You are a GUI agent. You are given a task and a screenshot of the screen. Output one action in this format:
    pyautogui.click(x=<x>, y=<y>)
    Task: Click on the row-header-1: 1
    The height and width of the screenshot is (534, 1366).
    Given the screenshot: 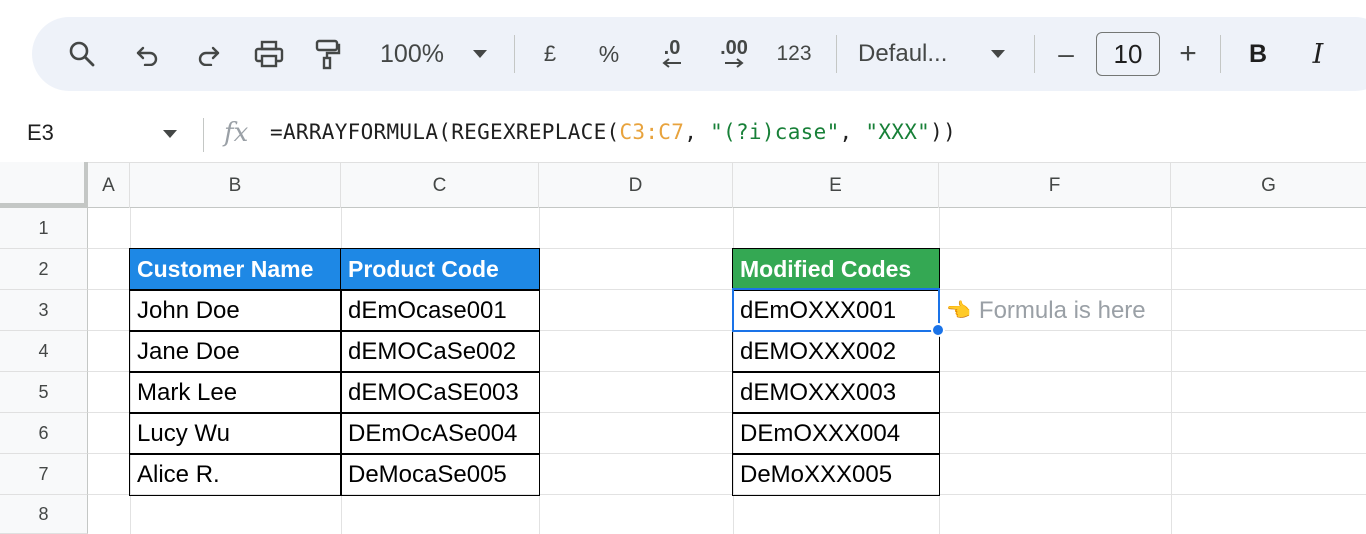 What is the action you would take?
    pyautogui.click(x=44, y=228)
    